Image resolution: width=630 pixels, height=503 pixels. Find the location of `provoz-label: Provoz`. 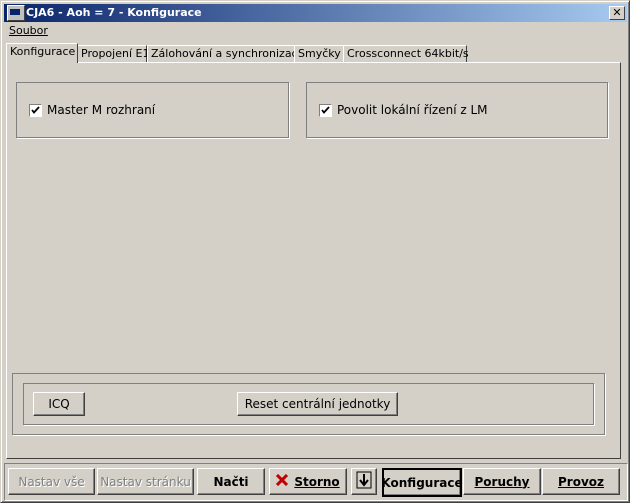

provoz-label: Provoz is located at coordinates (580, 481).